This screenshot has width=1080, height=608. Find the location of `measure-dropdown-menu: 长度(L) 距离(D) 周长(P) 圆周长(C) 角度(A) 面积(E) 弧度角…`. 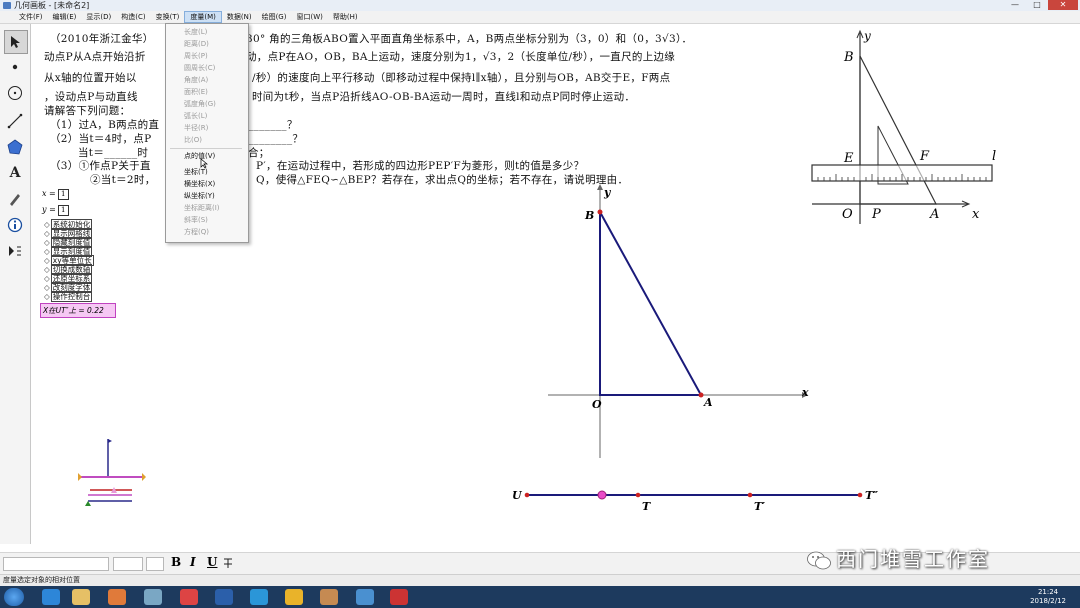

measure-dropdown-menu: 长度(L) 距离(D) 周长(P) 圆周长(C) 角度(A) 面积(E) 弧度角… is located at coordinates (207, 133).